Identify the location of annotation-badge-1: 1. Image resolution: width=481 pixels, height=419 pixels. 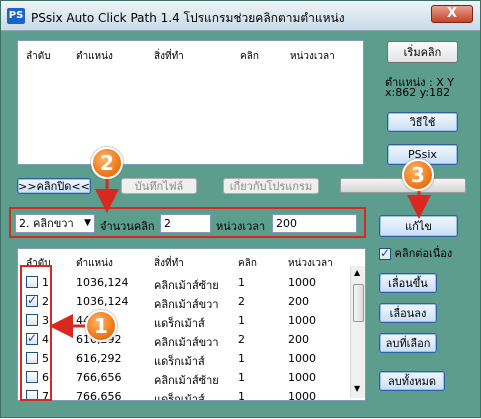
(101, 326).